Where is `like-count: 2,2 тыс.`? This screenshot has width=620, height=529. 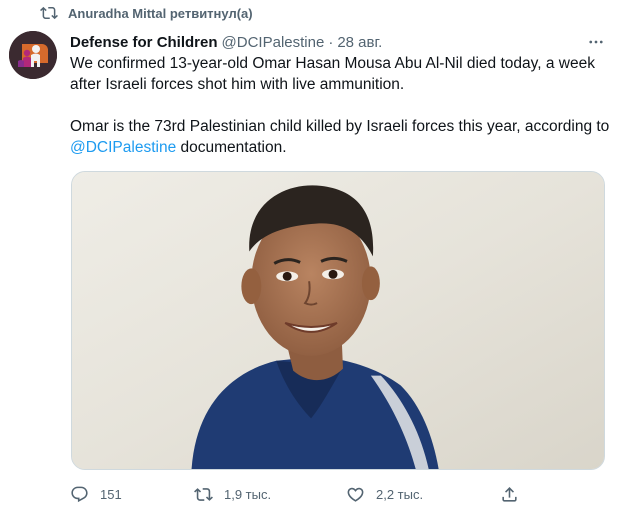
like-count: 2,2 тыс. is located at coordinates (400, 494).